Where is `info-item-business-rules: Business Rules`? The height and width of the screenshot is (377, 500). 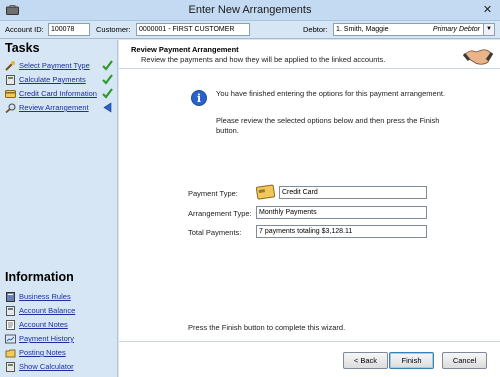
info-item-business-rules: Business Rules is located at coordinates (60, 297).